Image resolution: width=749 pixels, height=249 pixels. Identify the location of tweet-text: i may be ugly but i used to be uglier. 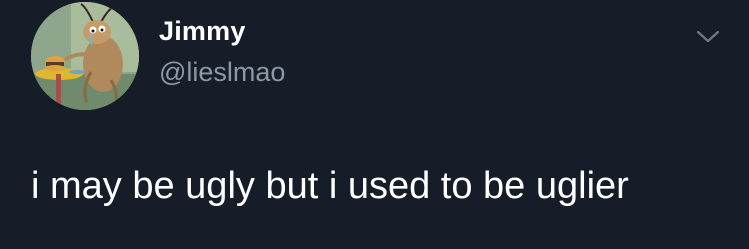
(330, 186).